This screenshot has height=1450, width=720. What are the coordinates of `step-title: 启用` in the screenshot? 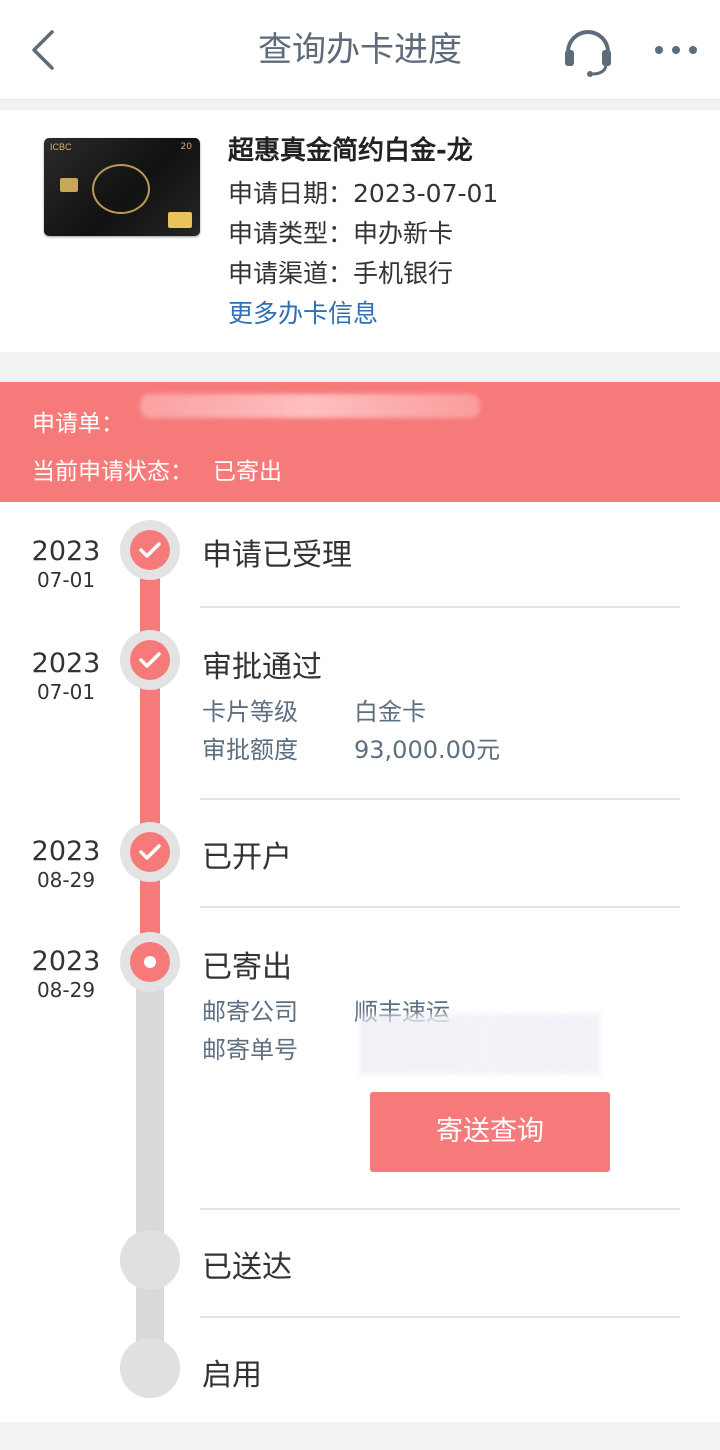 It's located at (232, 1375).